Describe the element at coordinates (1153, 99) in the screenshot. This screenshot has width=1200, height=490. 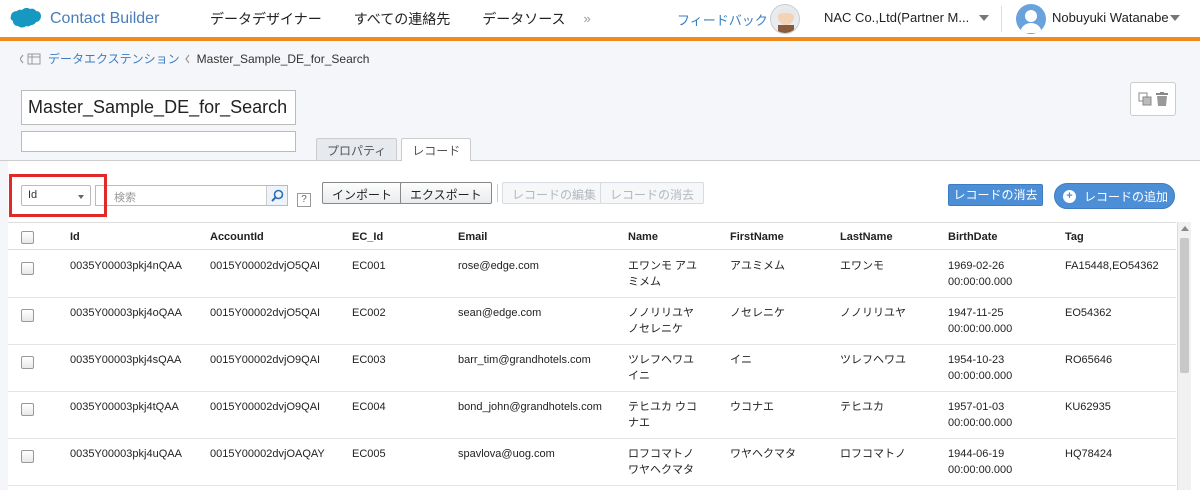
I see `action-icon-group` at that location.